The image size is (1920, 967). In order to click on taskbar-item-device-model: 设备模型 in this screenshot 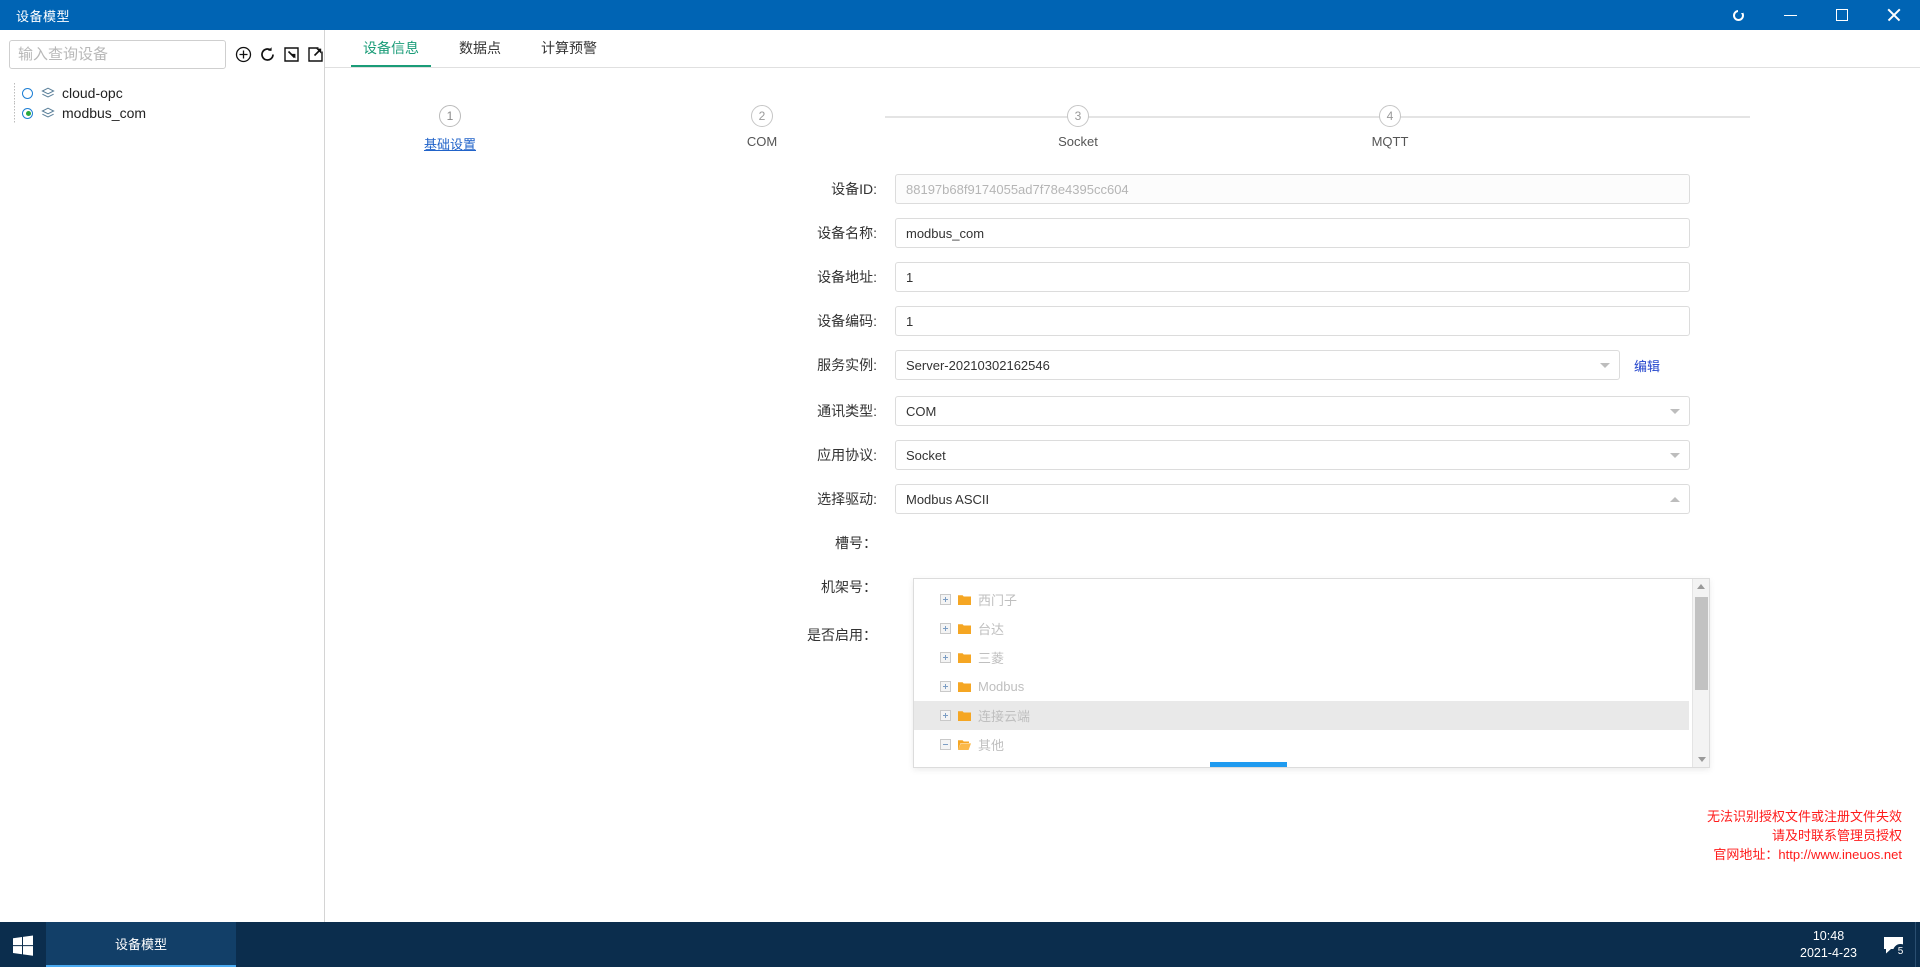, I will do `click(141, 944)`.